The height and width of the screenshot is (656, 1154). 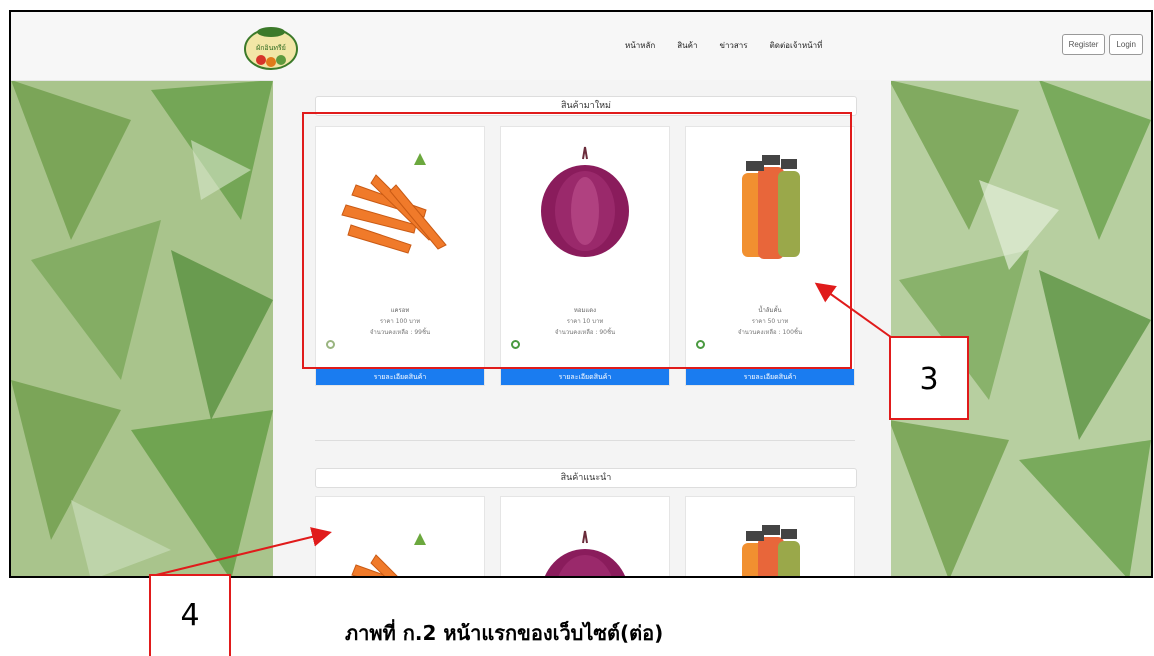 I want to click on callout-3: 3, so click(x=929, y=378).